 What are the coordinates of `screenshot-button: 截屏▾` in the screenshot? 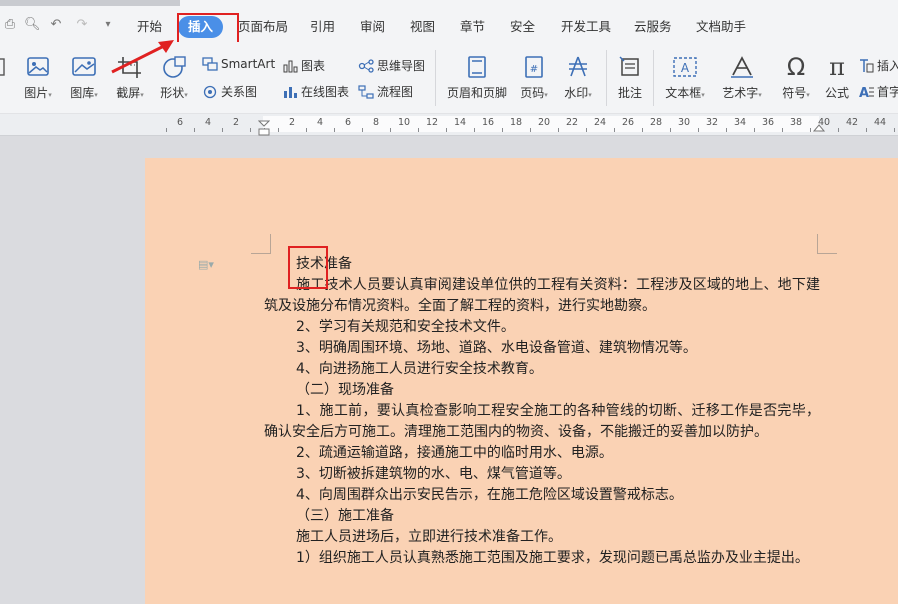 It's located at (130, 78).